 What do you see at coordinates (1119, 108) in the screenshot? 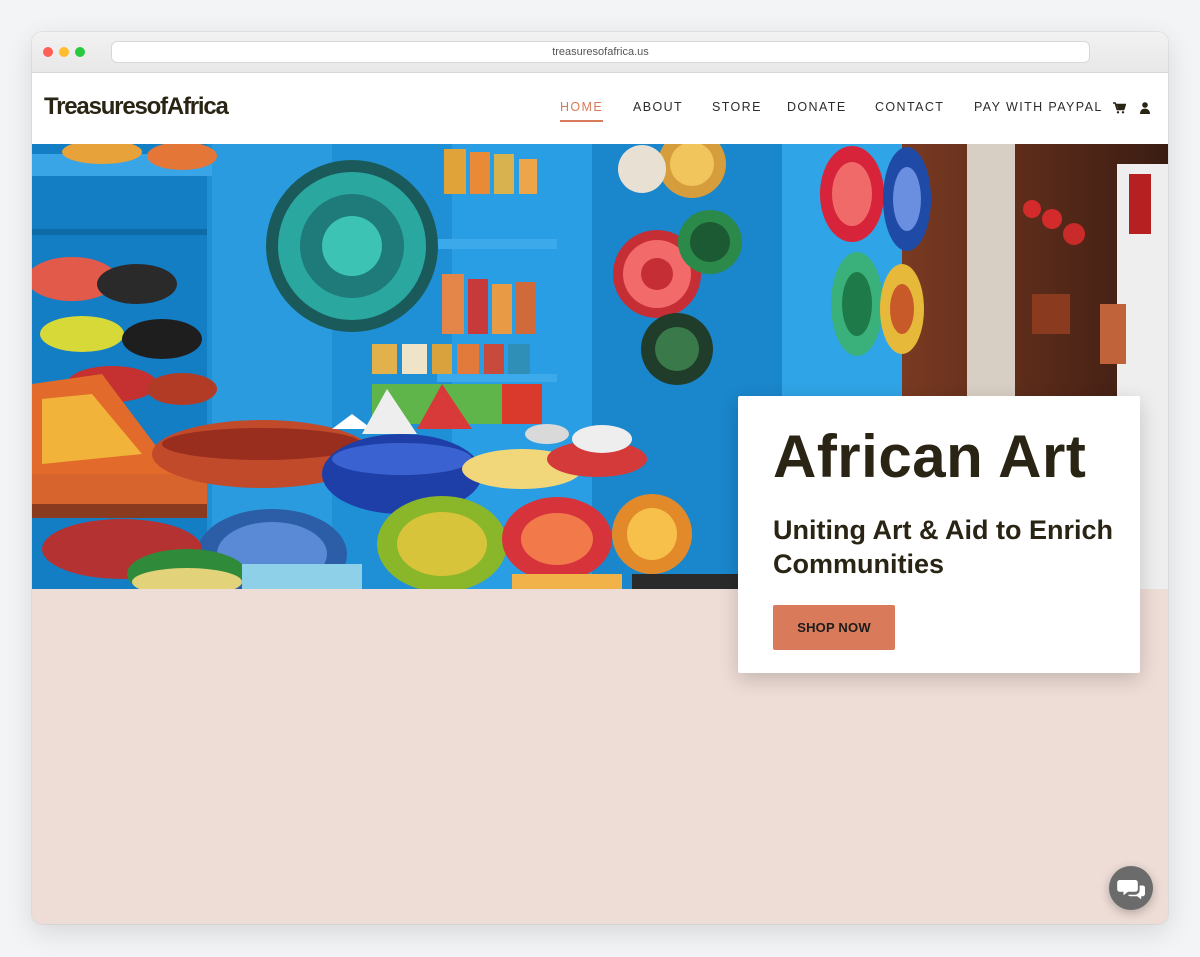
I see `cart-icon` at bounding box center [1119, 108].